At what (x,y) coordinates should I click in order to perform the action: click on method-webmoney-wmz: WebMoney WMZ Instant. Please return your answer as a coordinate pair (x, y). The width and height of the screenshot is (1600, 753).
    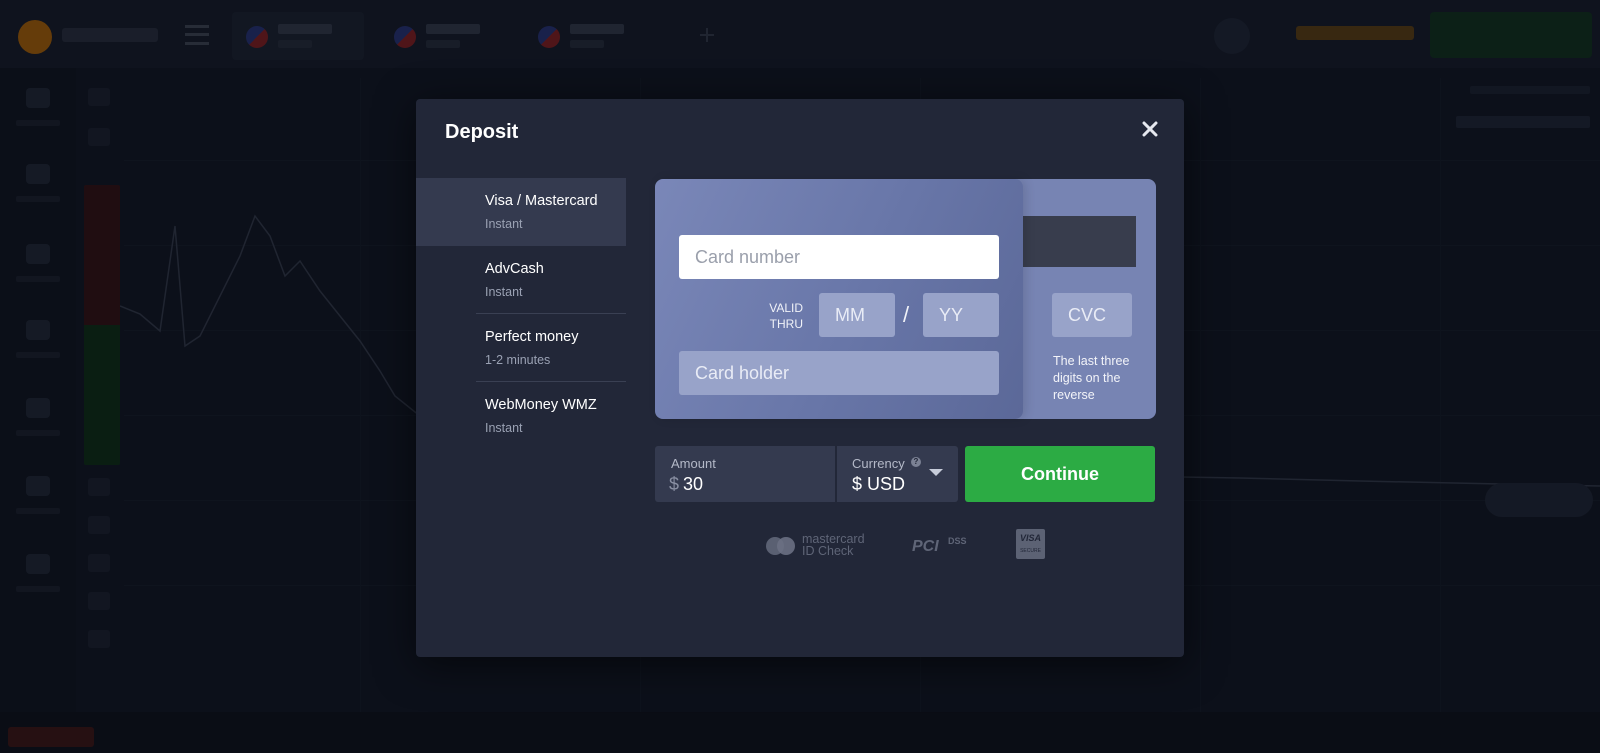
    Looking at the image, I should click on (521, 416).